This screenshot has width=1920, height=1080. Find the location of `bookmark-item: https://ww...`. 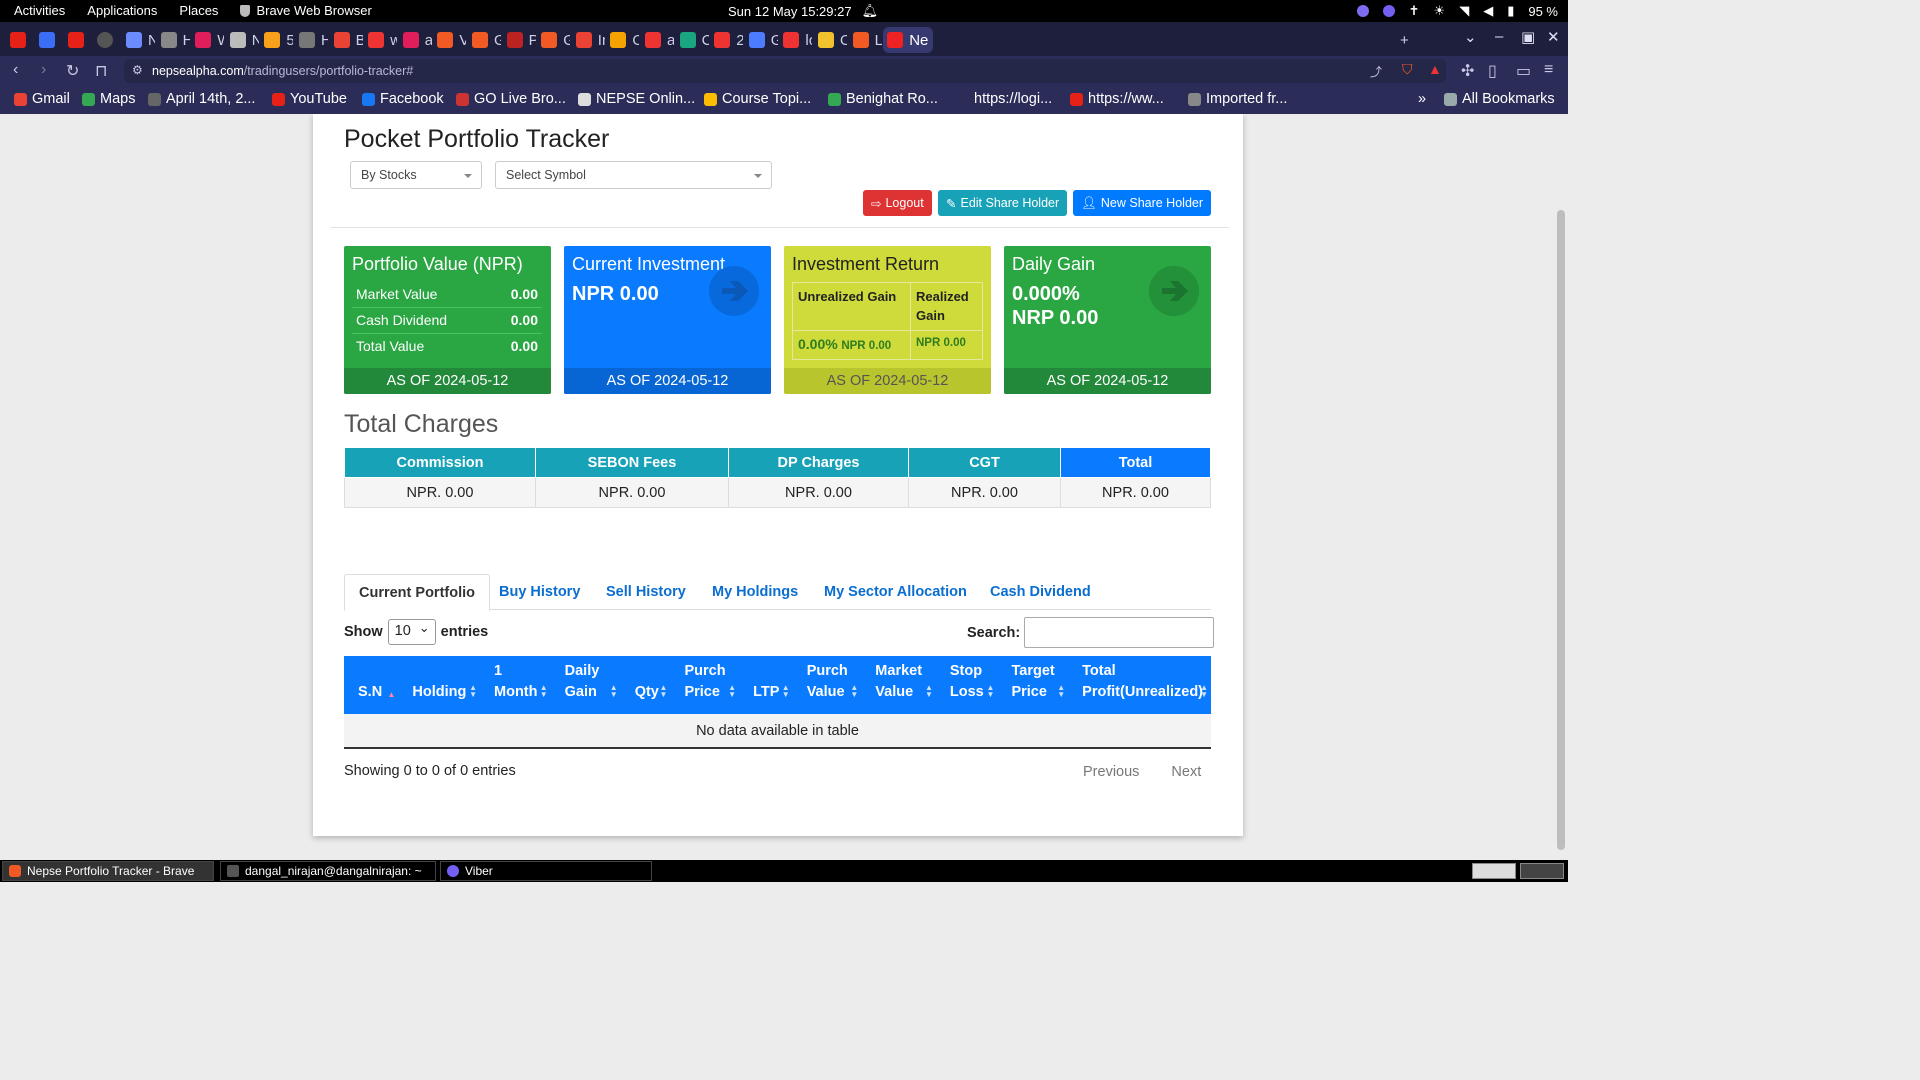

bookmark-item: https://ww... is located at coordinates (1117, 99).